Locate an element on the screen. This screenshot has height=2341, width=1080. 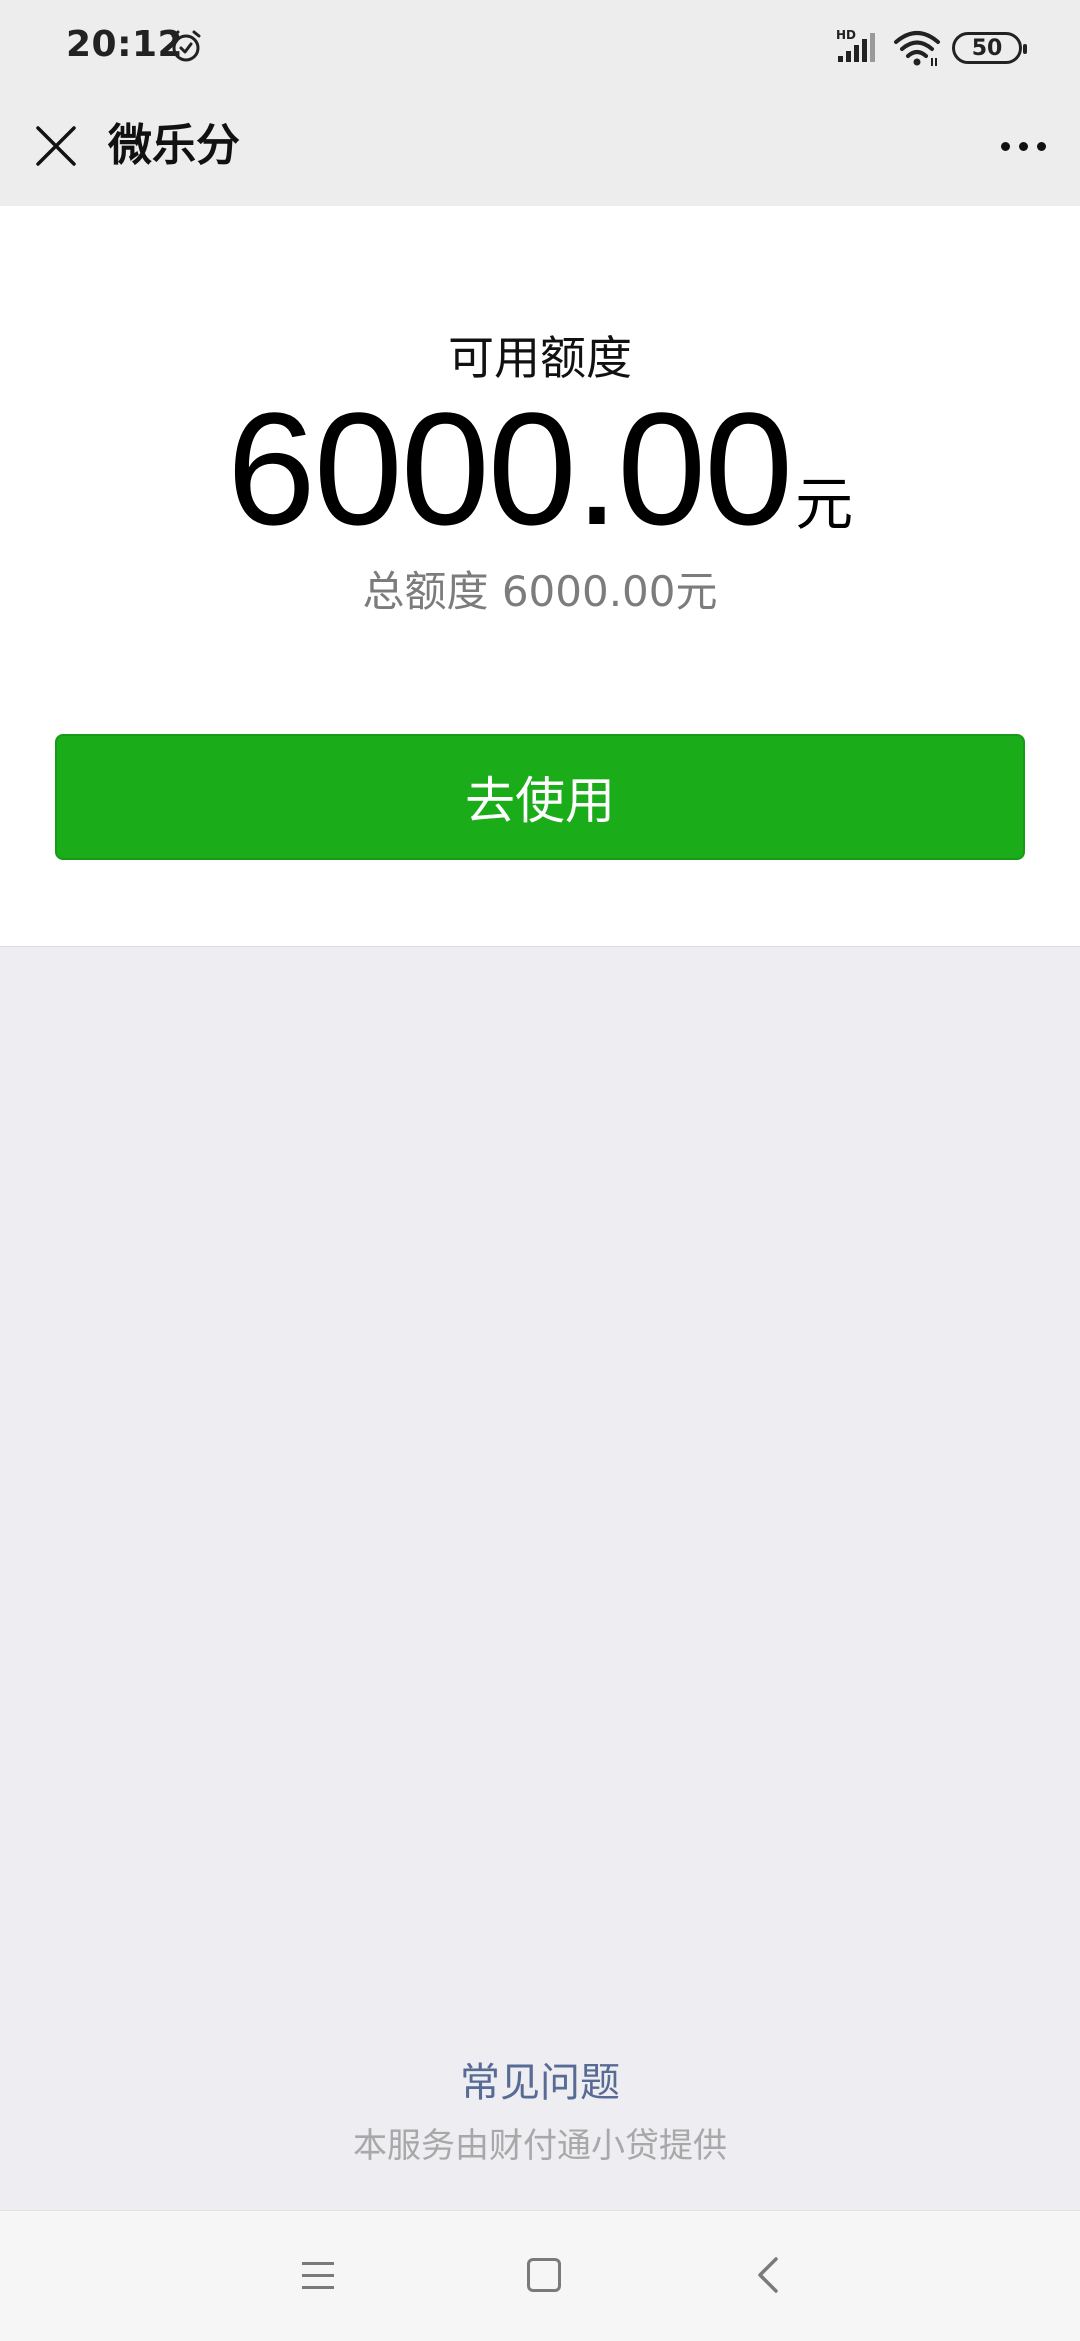
alarm-clock-icon is located at coordinates (186, 46).